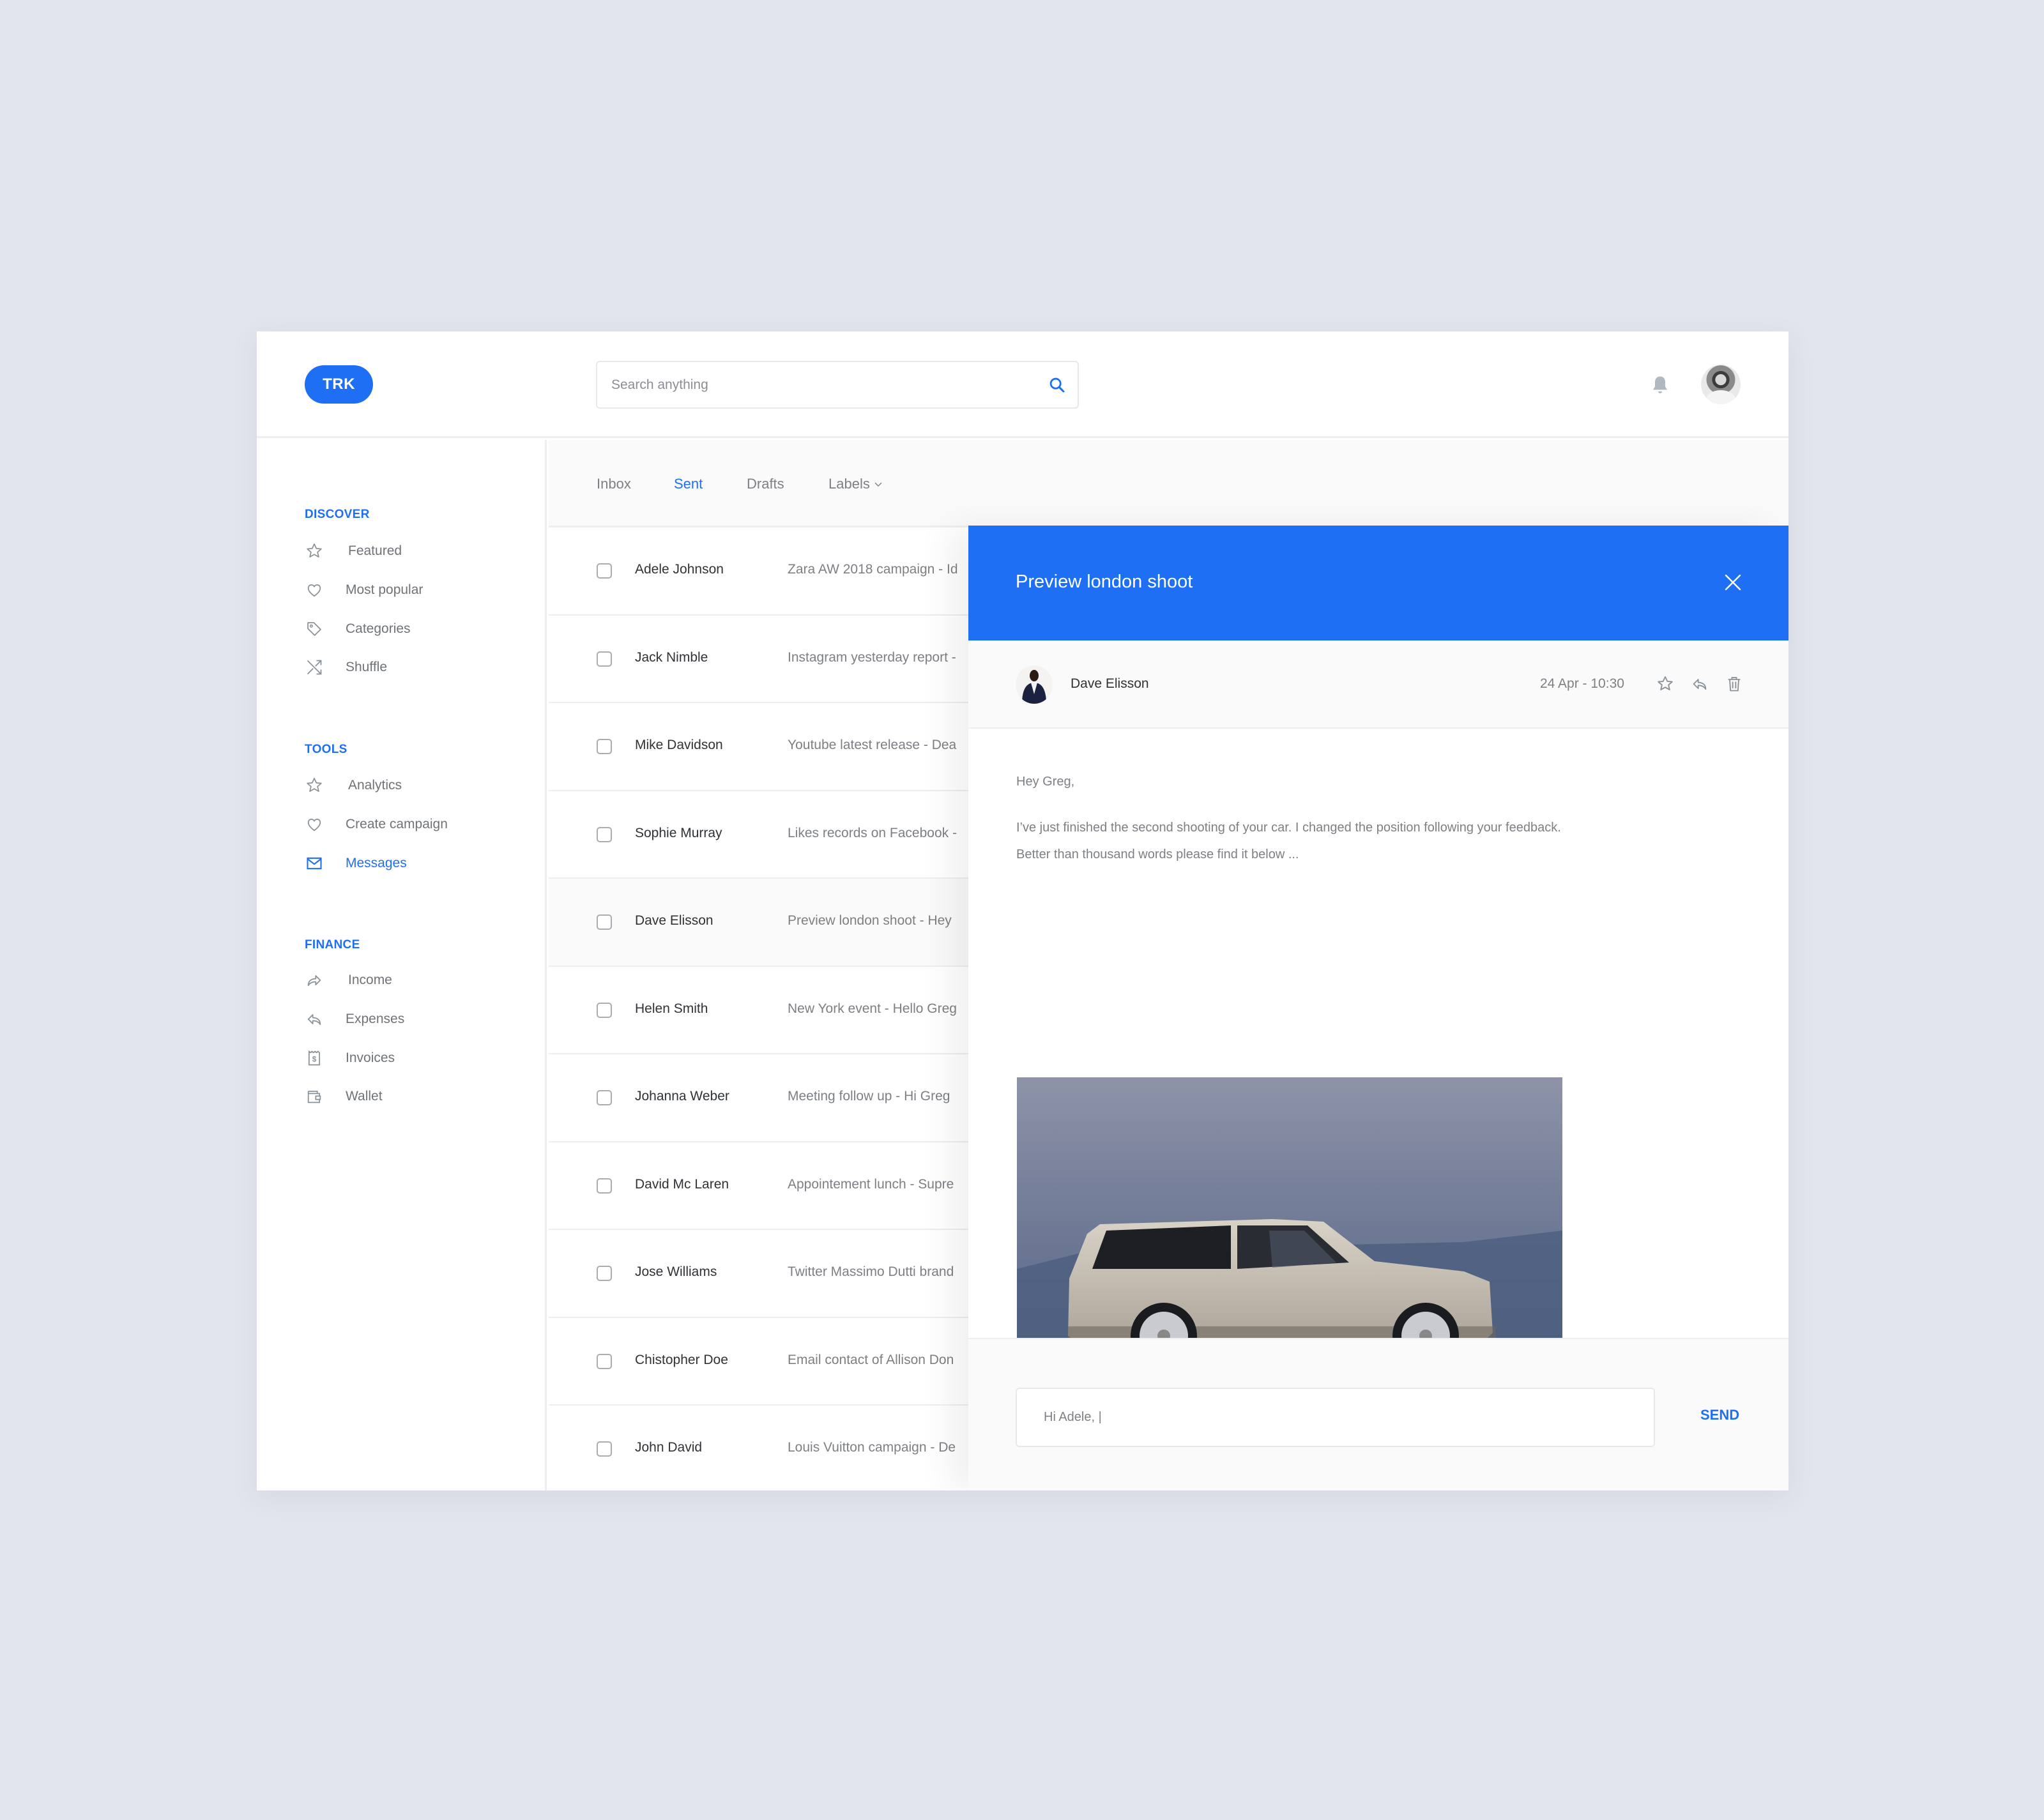 The image size is (2044, 1820). What do you see at coordinates (1719, 1415) in the screenshot?
I see `send-button: SEND` at bounding box center [1719, 1415].